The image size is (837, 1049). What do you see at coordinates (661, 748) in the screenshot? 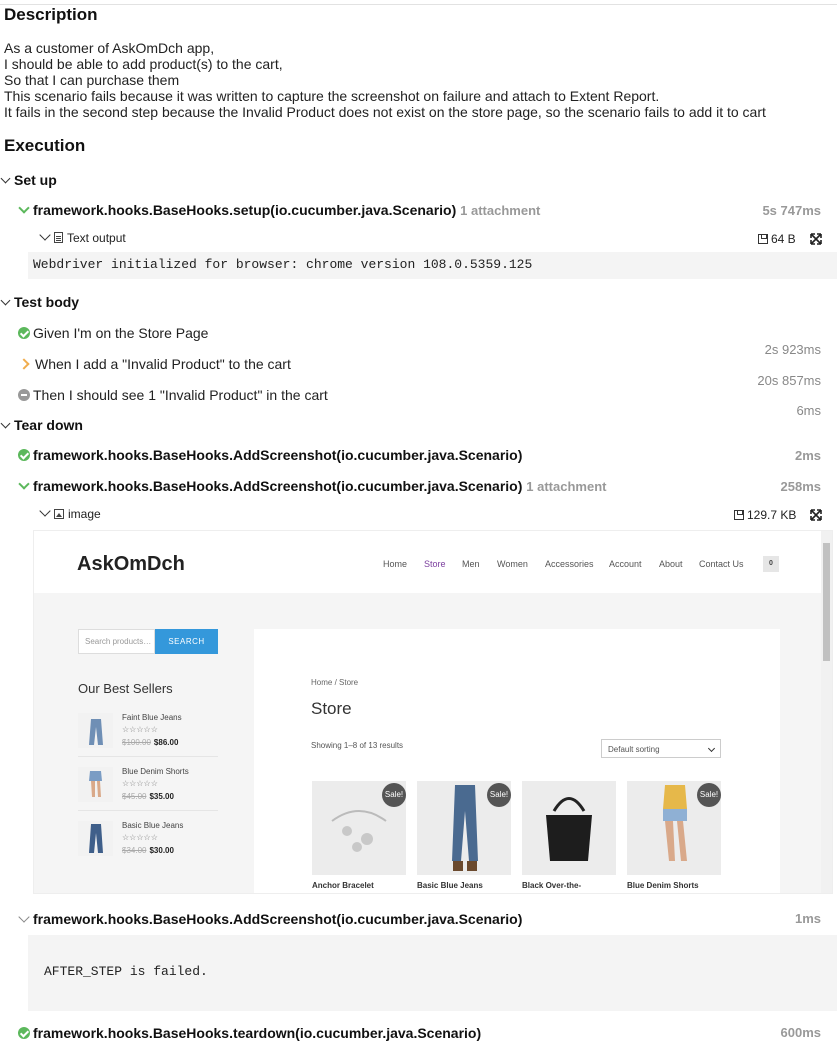
I see `sorting-select: Default sorting` at bounding box center [661, 748].